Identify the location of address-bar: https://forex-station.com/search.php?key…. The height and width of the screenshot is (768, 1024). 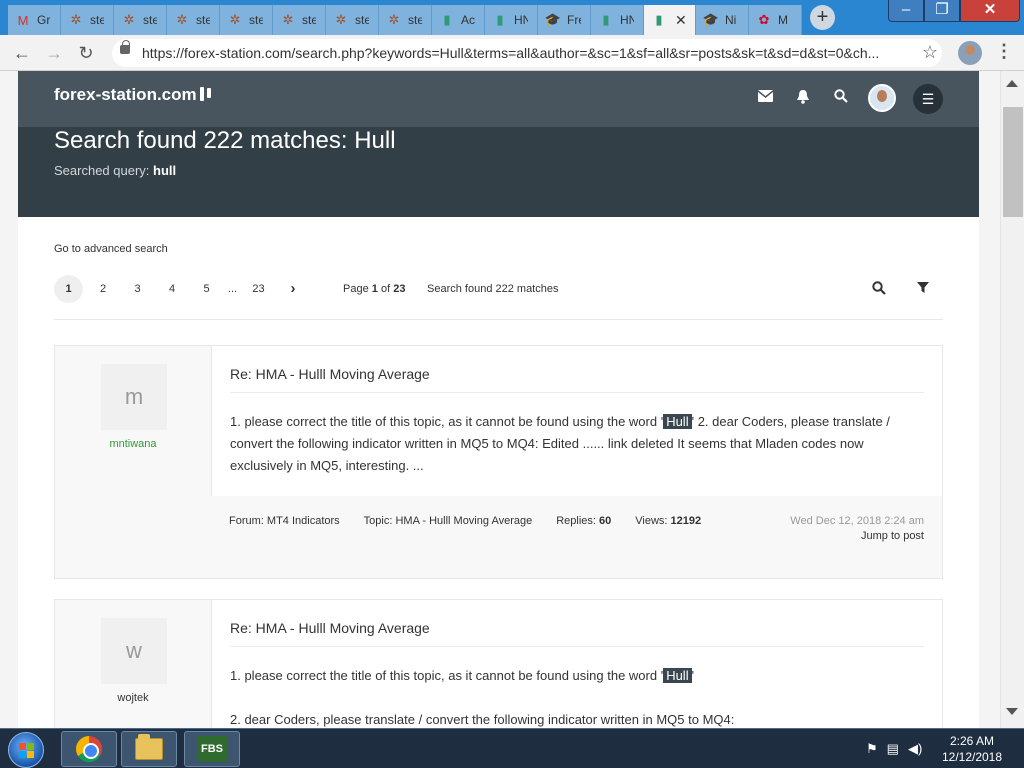
(527, 53).